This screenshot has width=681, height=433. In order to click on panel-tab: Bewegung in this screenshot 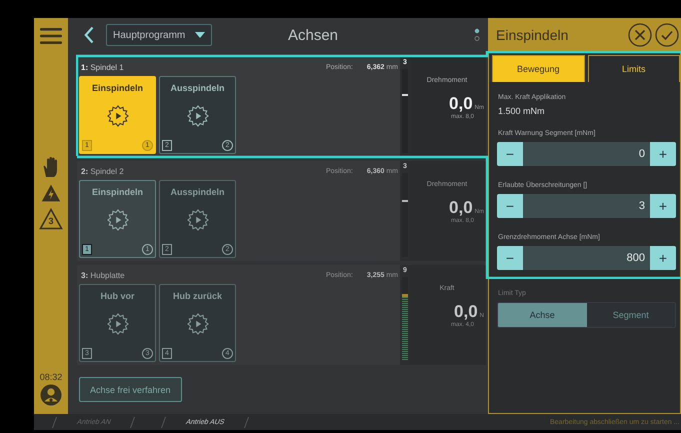, I will do `click(538, 68)`.